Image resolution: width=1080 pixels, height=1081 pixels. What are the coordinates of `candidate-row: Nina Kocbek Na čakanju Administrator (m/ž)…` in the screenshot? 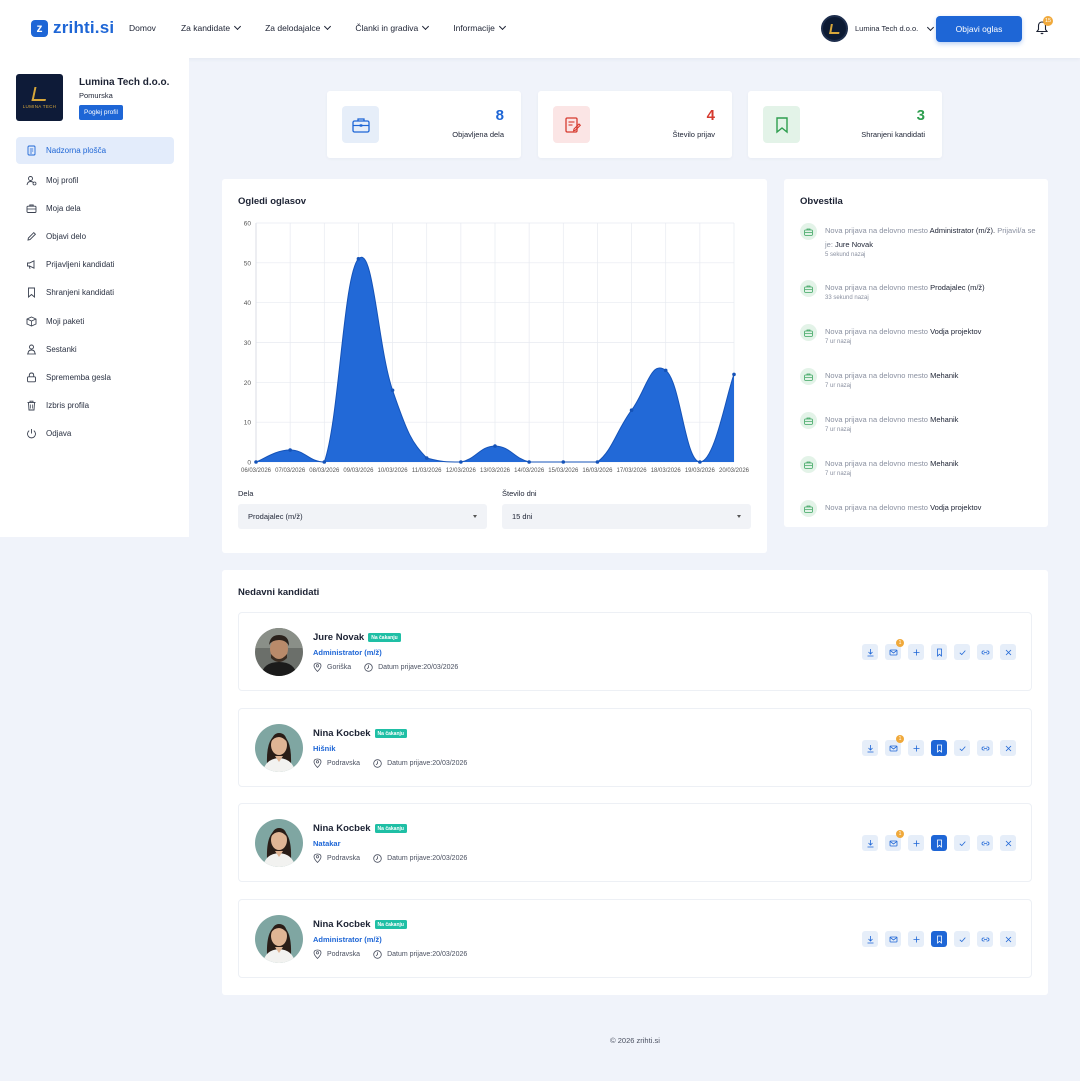 It's located at (635, 938).